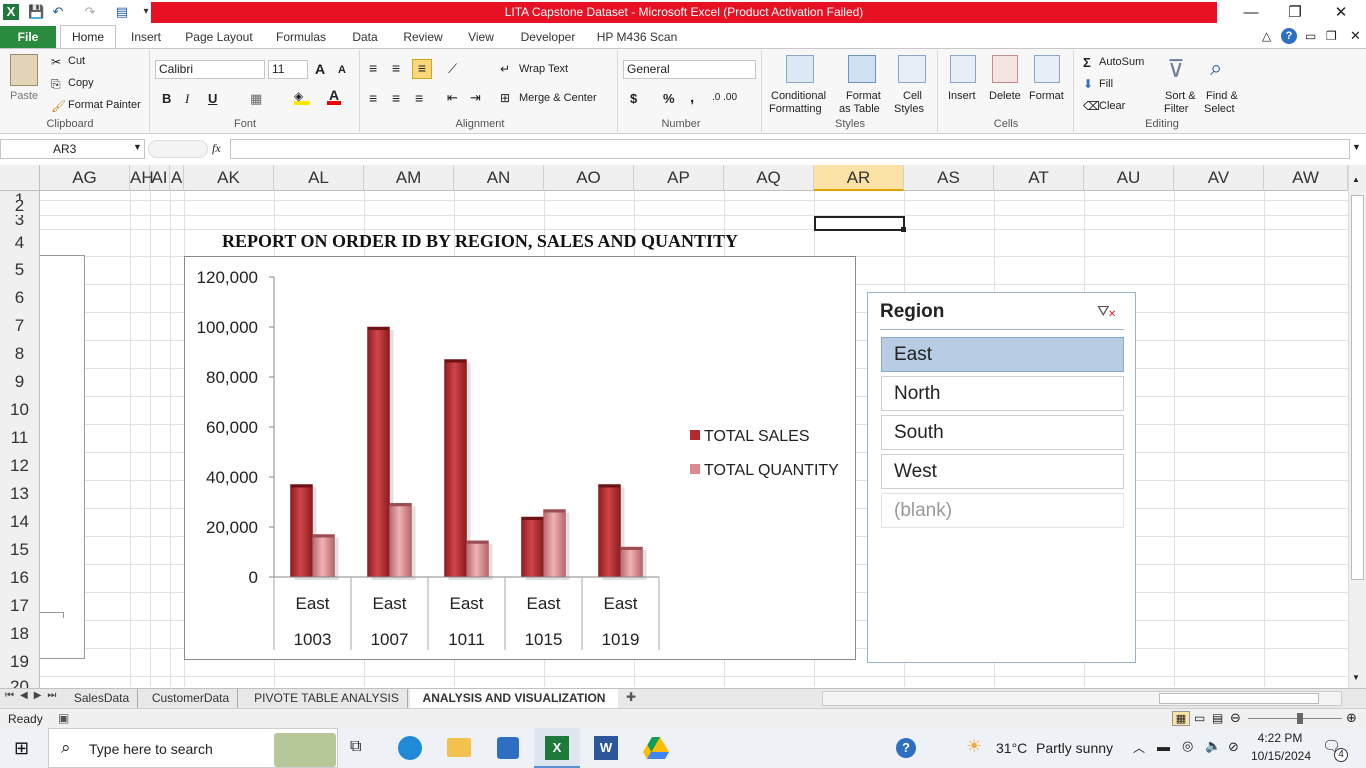 This screenshot has height=768, width=1366. What do you see at coordinates (419, 98) in the screenshot?
I see `align-right-icon: ≡` at bounding box center [419, 98].